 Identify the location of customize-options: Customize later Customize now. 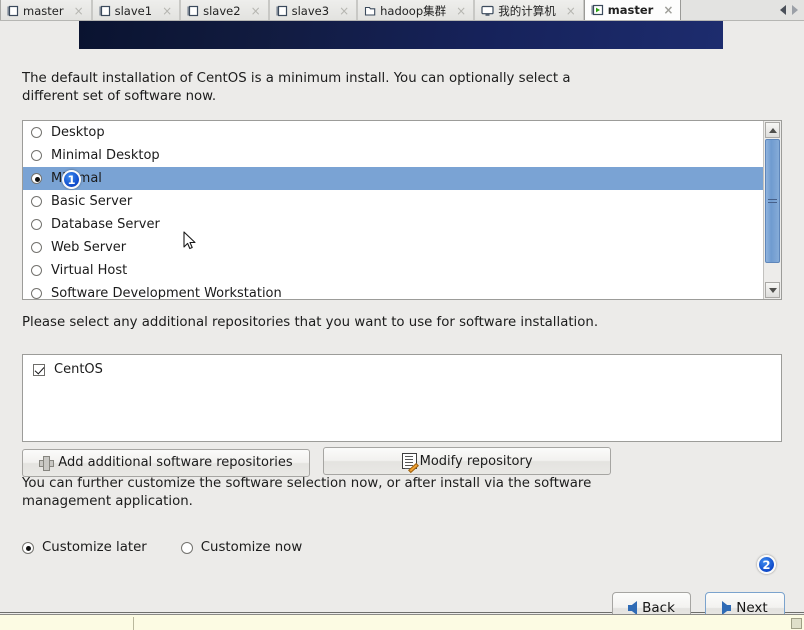
(162, 547).